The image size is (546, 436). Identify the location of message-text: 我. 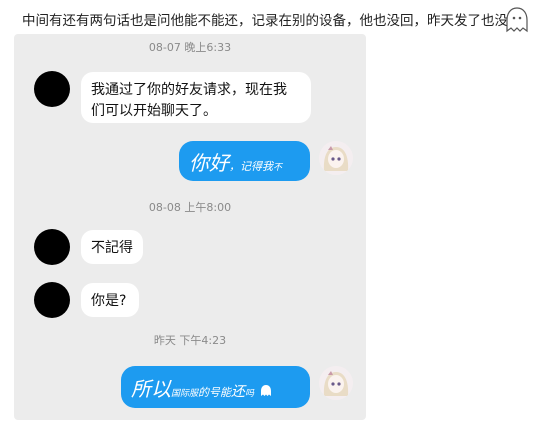
(267, 166).